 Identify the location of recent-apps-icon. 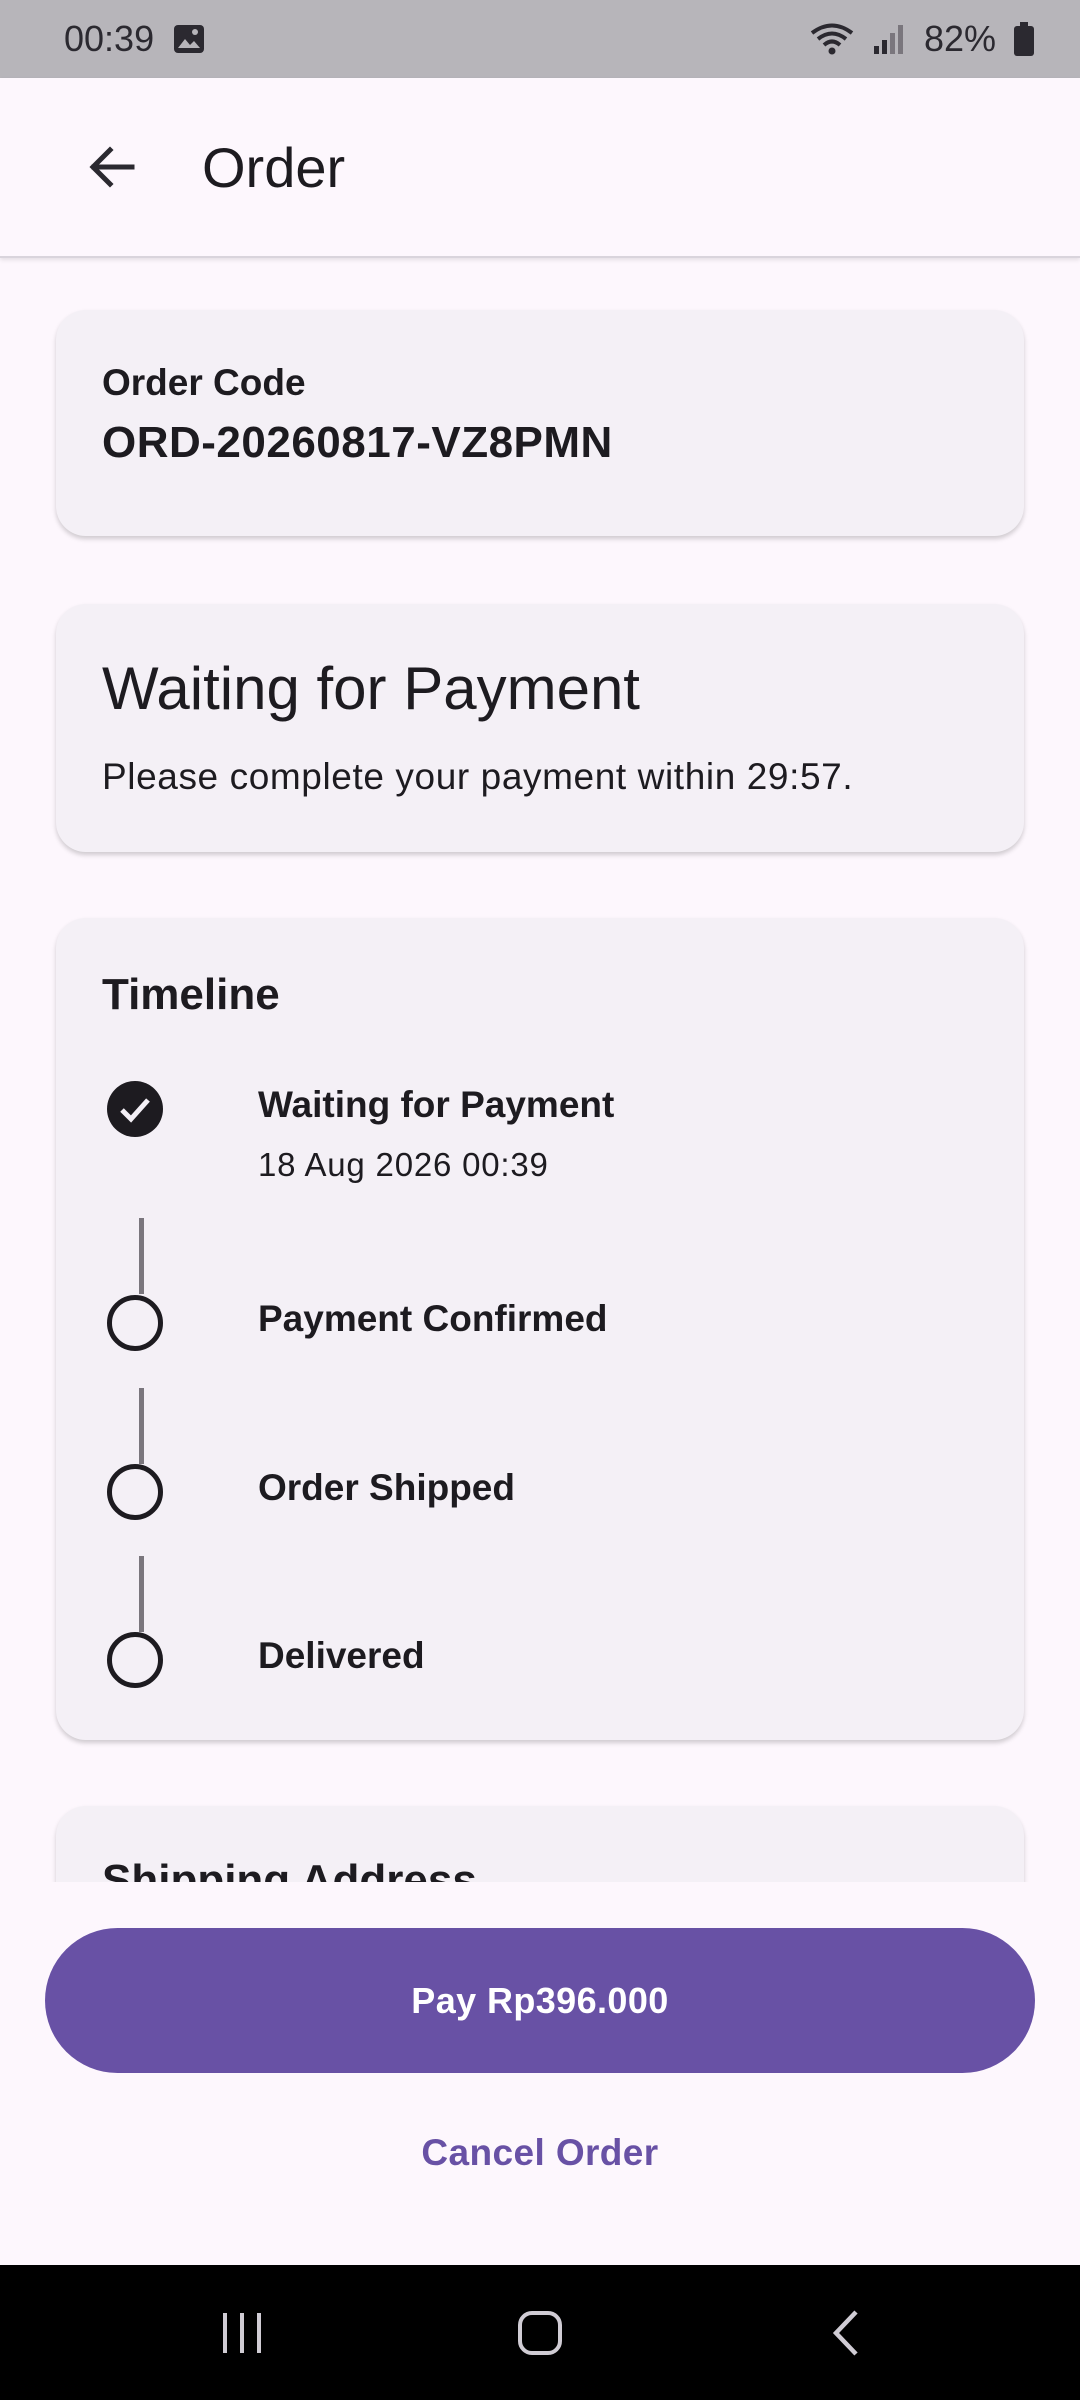
(242, 2333).